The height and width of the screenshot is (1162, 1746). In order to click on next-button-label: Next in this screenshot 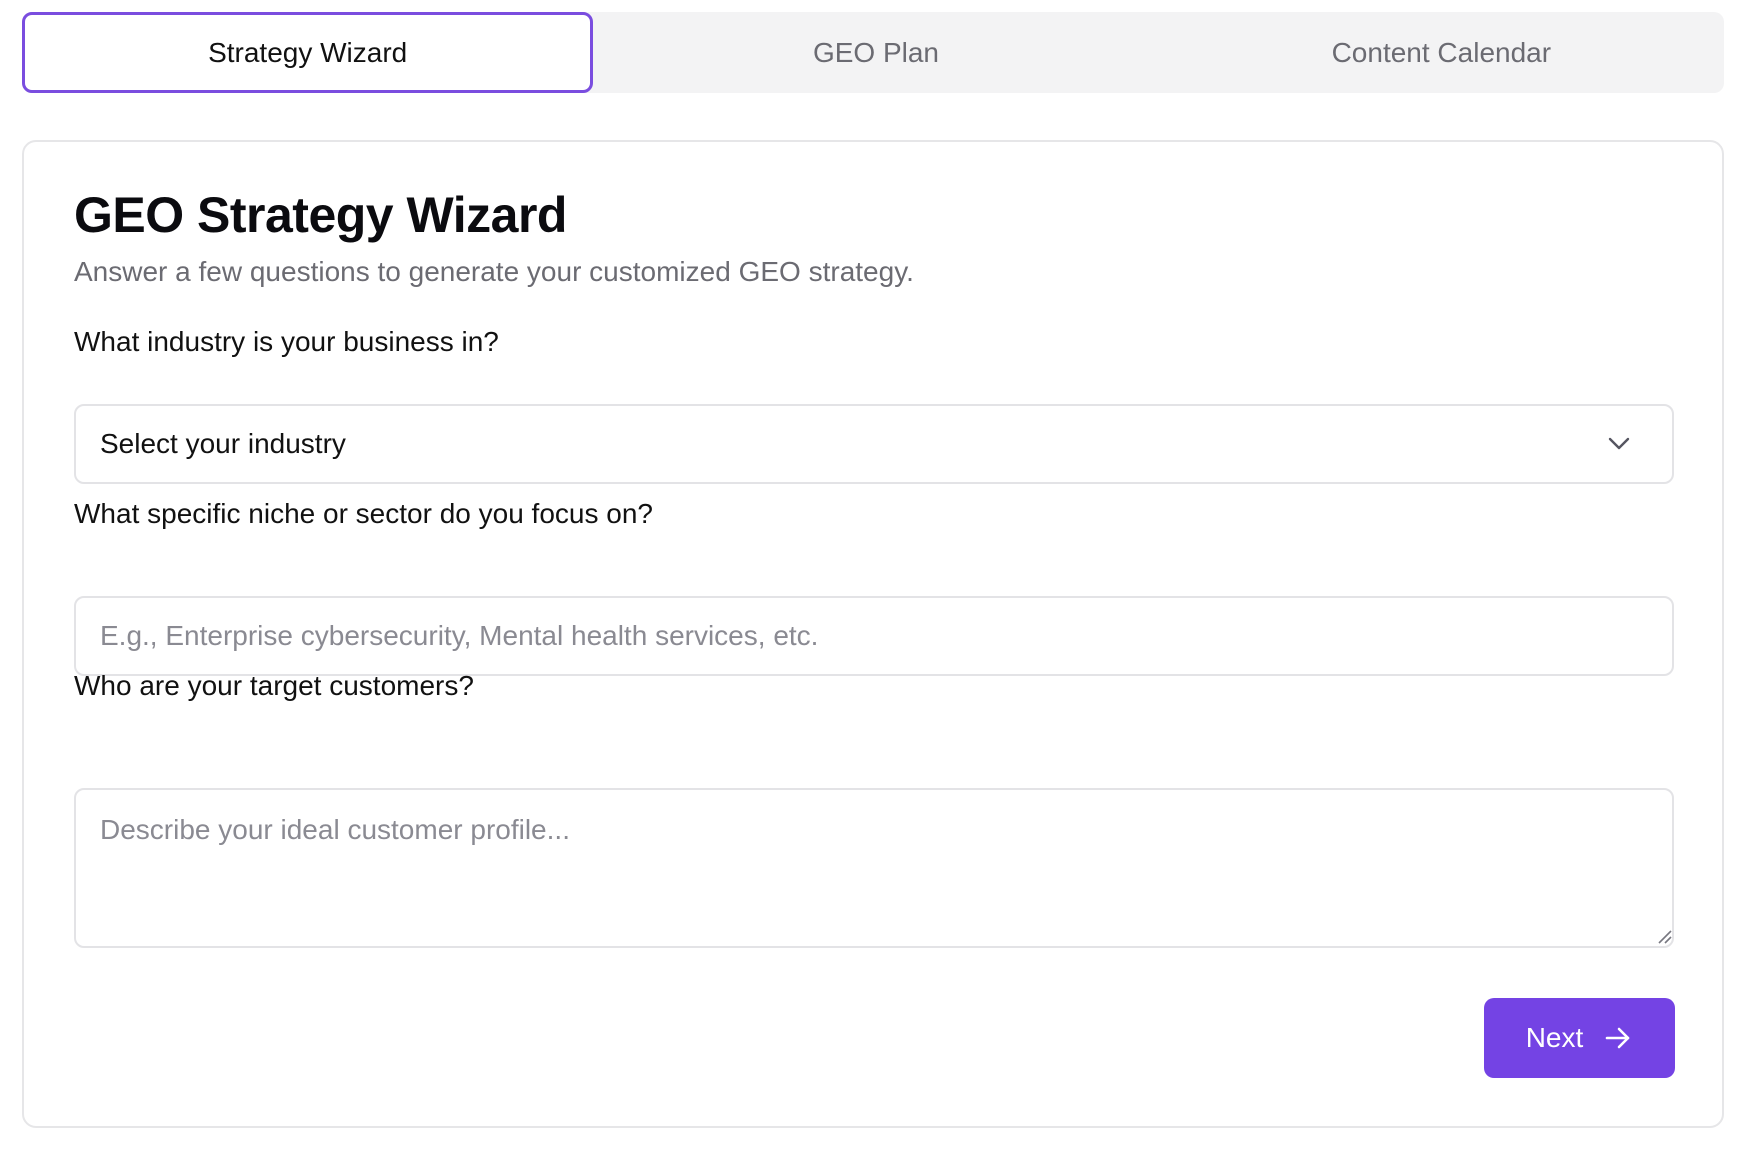, I will do `click(1554, 1037)`.